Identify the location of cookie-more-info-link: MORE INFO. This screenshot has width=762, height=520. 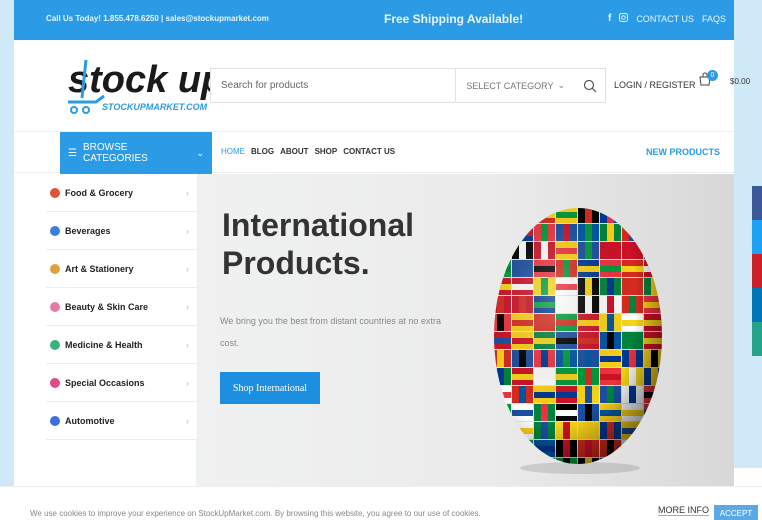
(683, 510).